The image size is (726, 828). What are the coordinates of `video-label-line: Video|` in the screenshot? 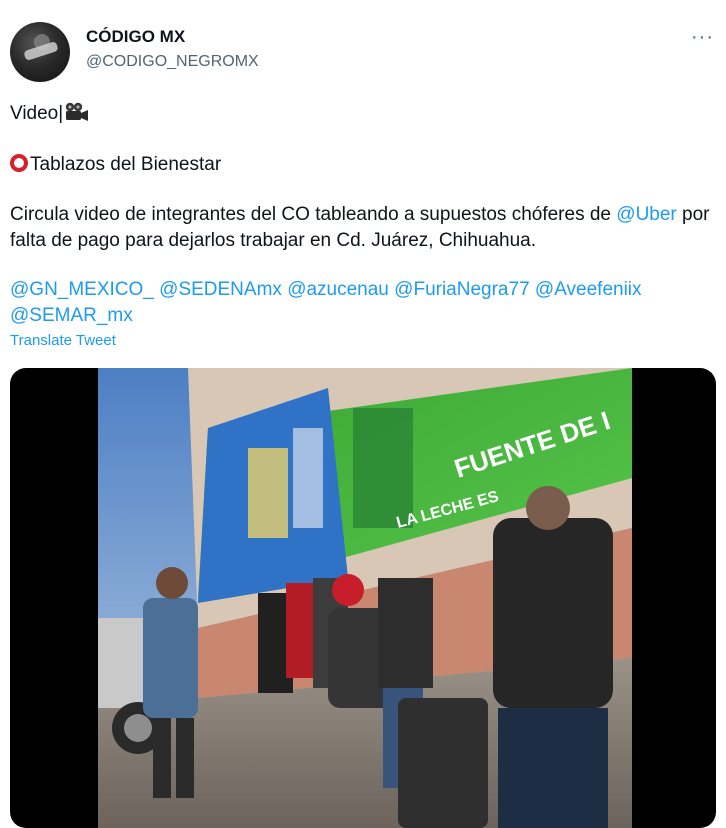 It's located at (363, 115).